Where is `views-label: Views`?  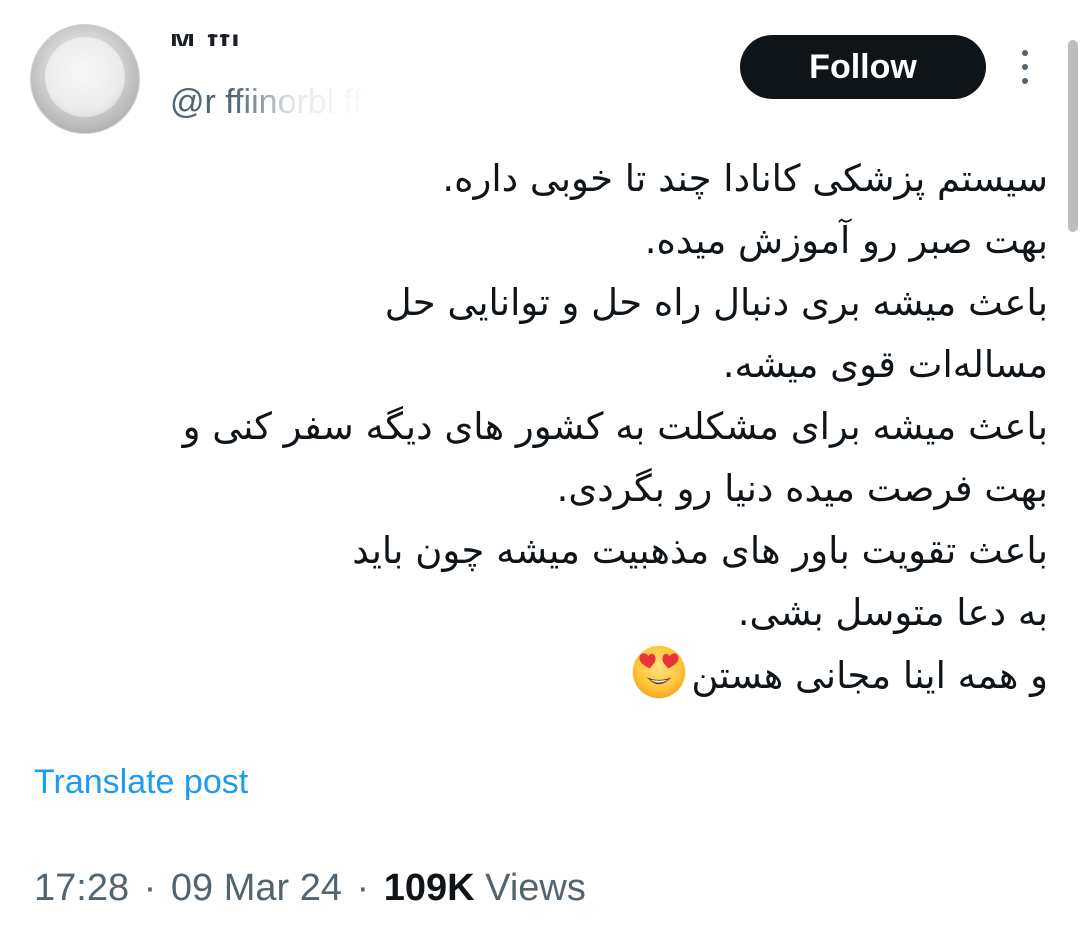
views-label: Views is located at coordinates (535, 888).